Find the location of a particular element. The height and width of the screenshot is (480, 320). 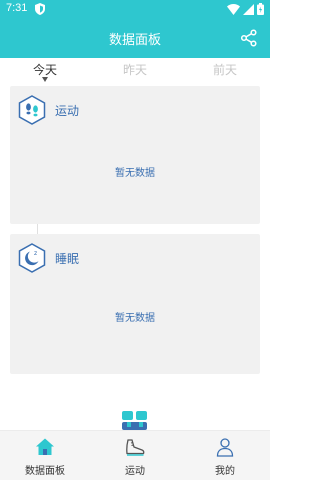

page-title: 数据面板 is located at coordinates (134, 40).